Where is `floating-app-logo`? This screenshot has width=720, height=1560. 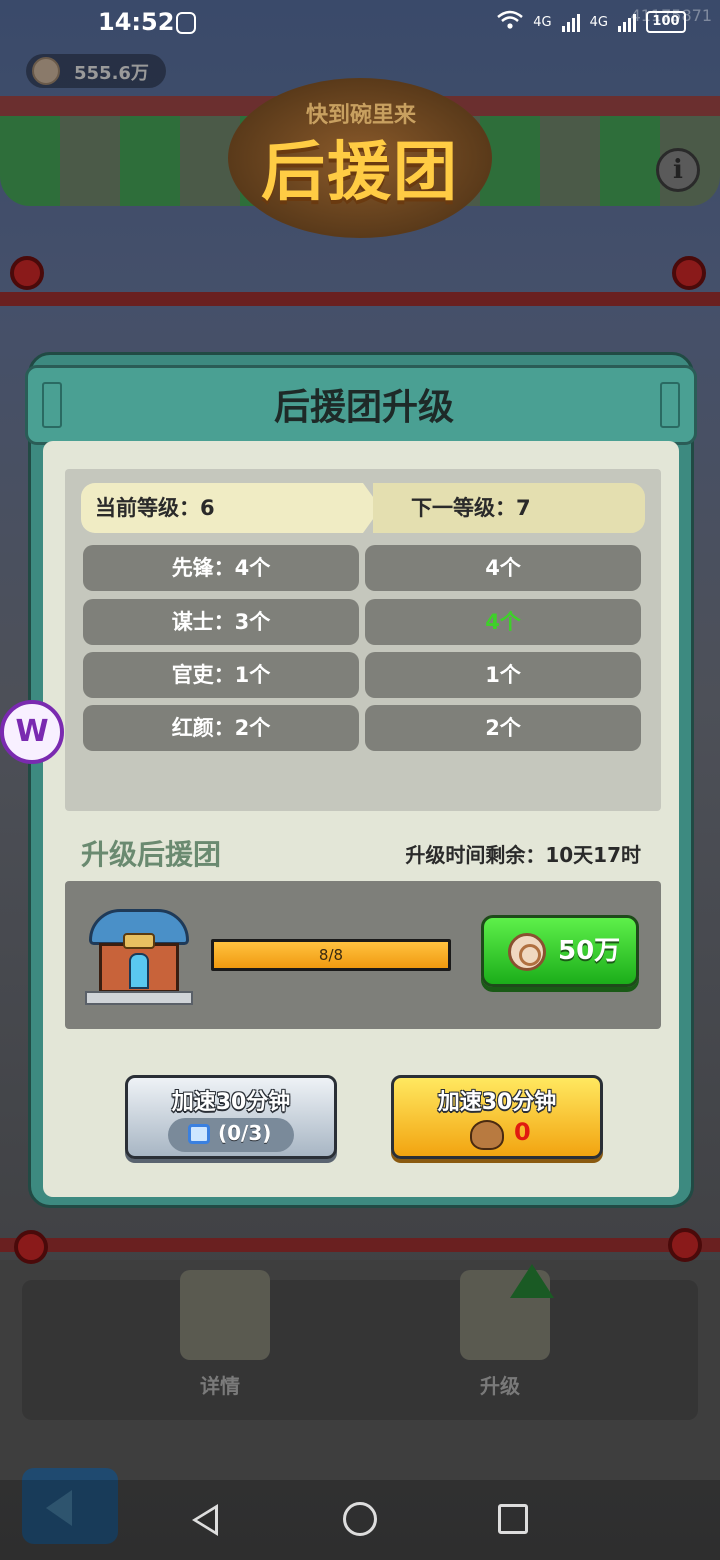
floating-app-logo is located at coordinates (32, 732).